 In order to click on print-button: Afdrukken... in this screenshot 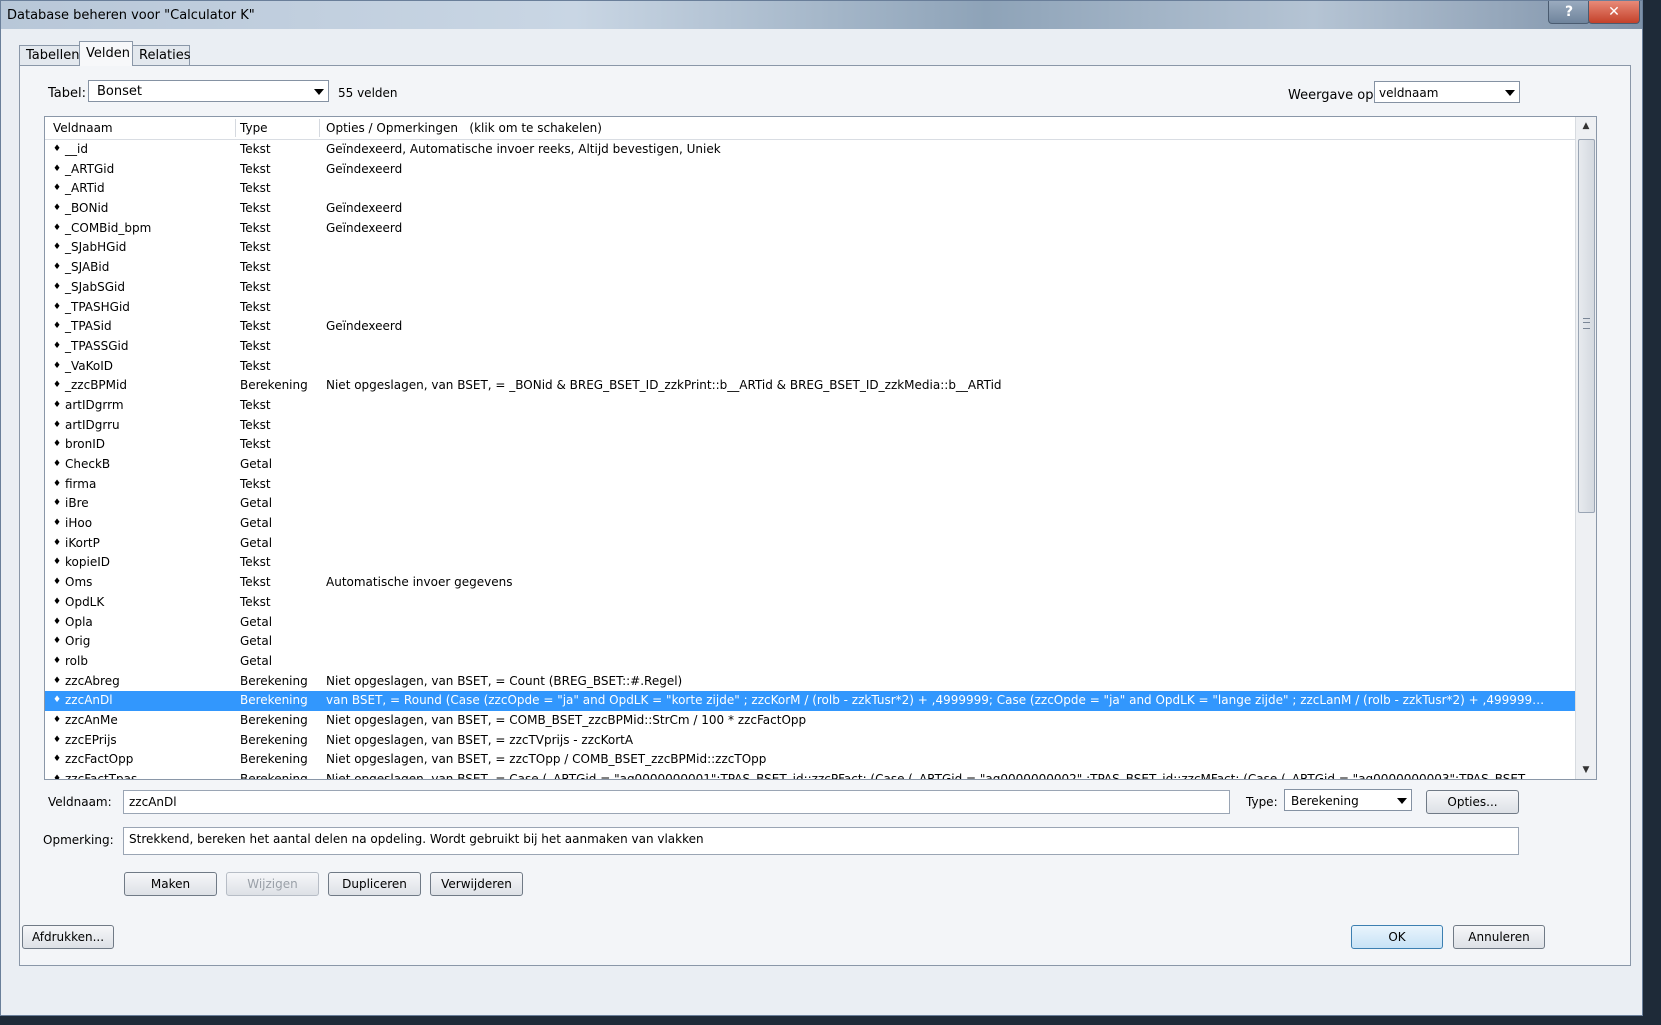, I will do `click(68, 937)`.